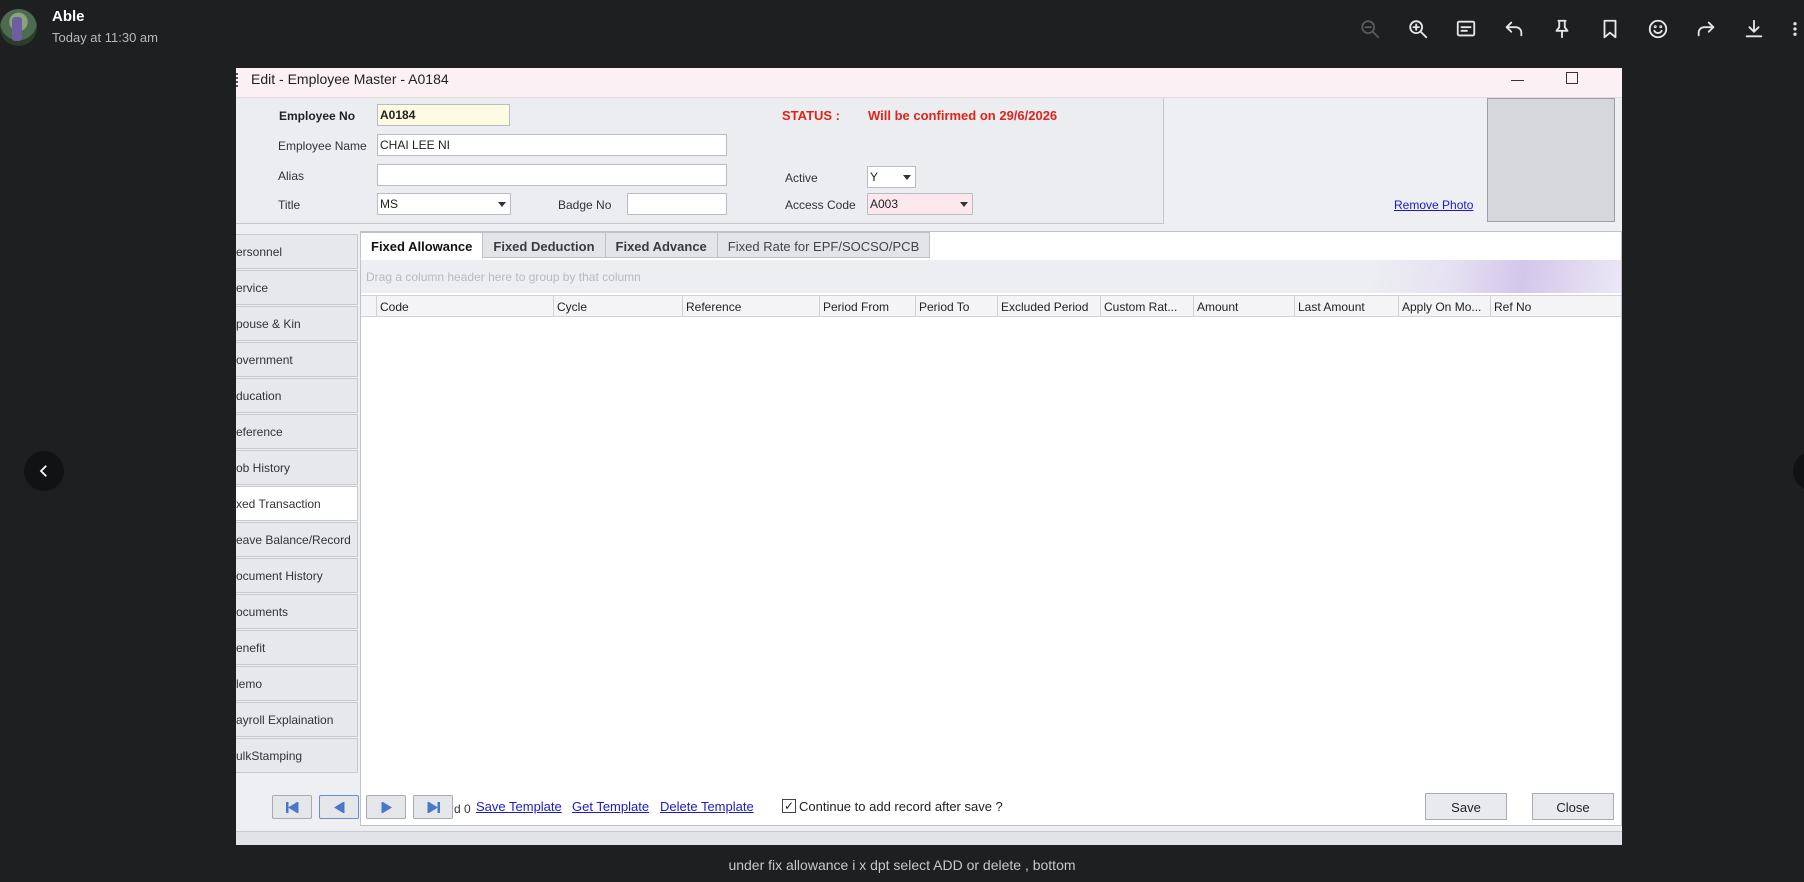 This screenshot has height=882, width=1804. I want to click on employee-no-field: A0184, so click(443, 115).